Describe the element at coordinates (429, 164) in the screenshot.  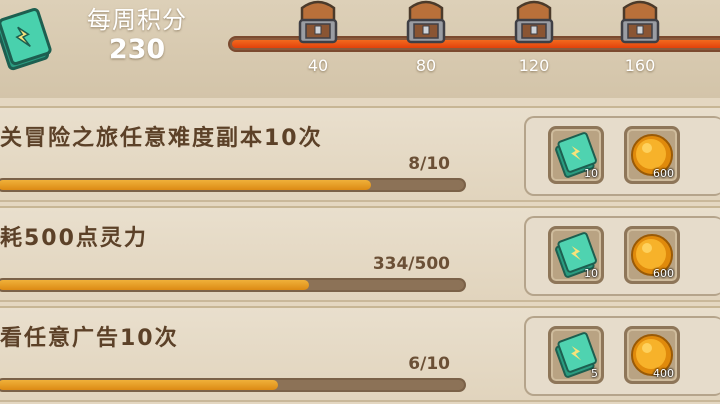
I see `task-progress-text: 8/10` at that location.